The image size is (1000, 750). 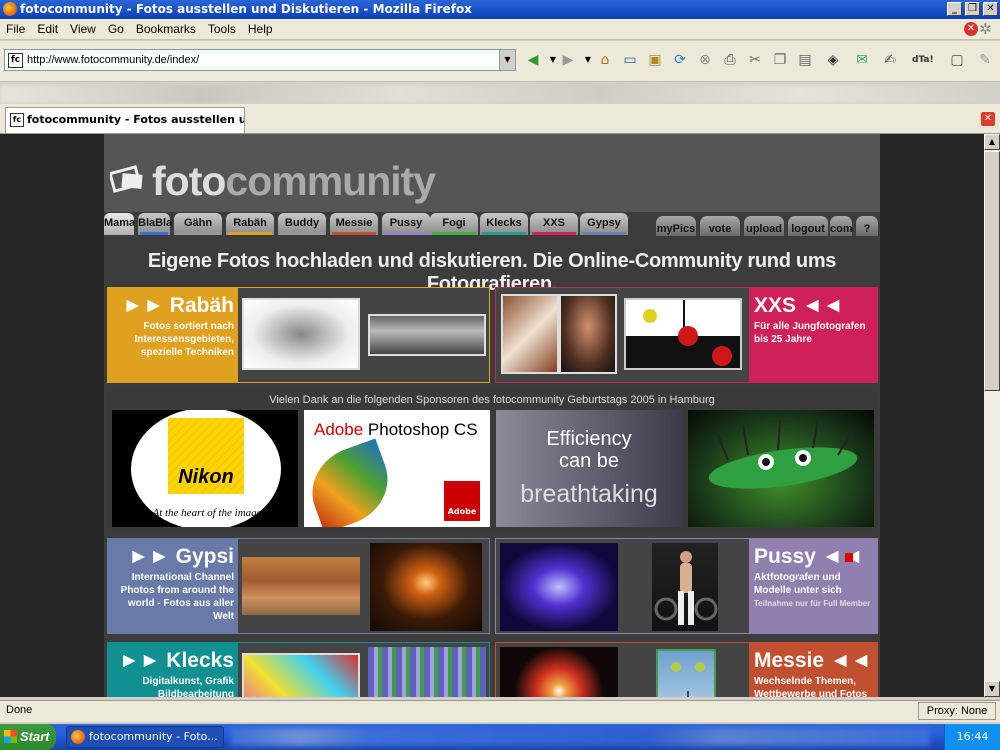 What do you see at coordinates (812, 603) in the screenshot?
I see `channel-subtext: Teilnahme nur für Full Member` at bounding box center [812, 603].